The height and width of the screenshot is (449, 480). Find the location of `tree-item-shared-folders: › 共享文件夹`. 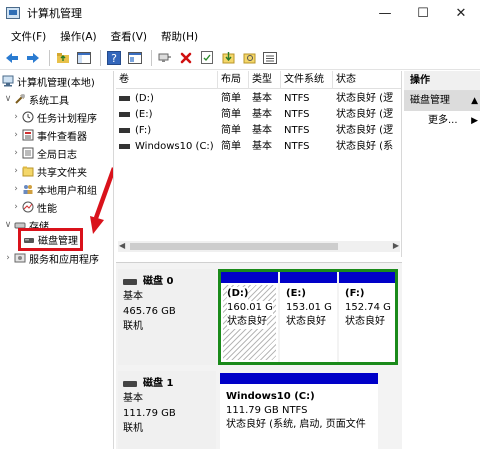

tree-item-shared-folders: › 共享文件夹 is located at coordinates (49, 171).